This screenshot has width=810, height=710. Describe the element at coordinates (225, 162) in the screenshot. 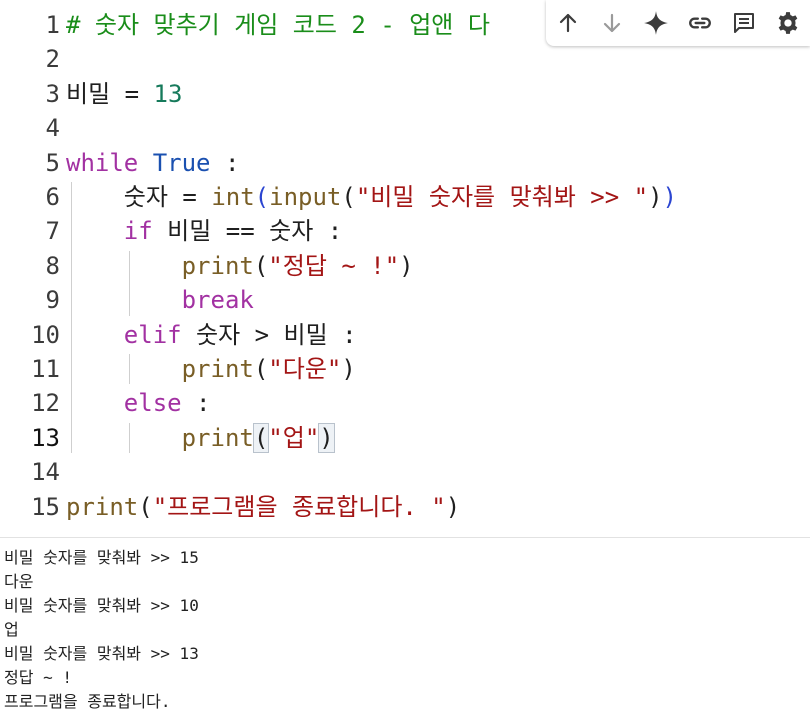

I see `code-token: :` at that location.